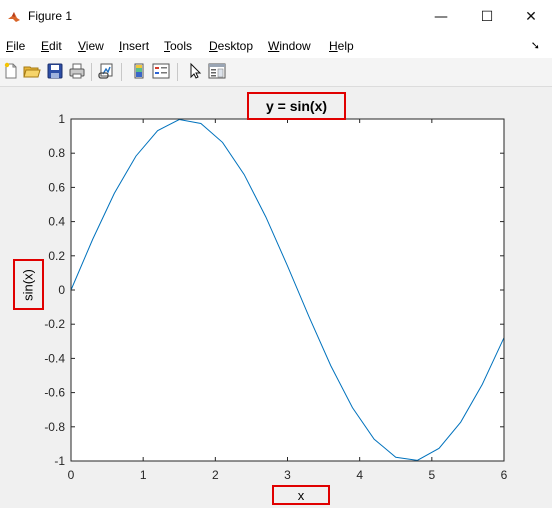  I want to click on y-tick-label: 0.2, so click(56, 256).